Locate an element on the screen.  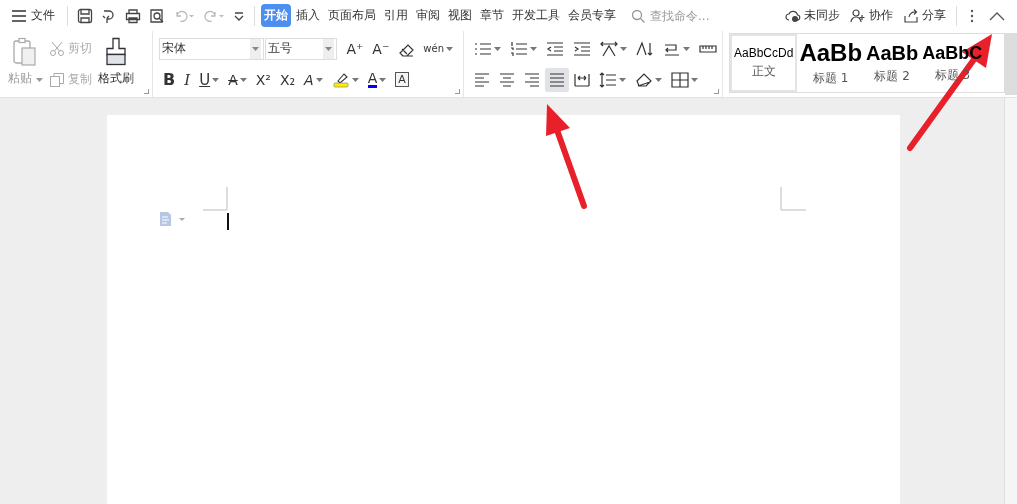
ribbon-tab: 开发工具 is located at coordinates (536, 15).